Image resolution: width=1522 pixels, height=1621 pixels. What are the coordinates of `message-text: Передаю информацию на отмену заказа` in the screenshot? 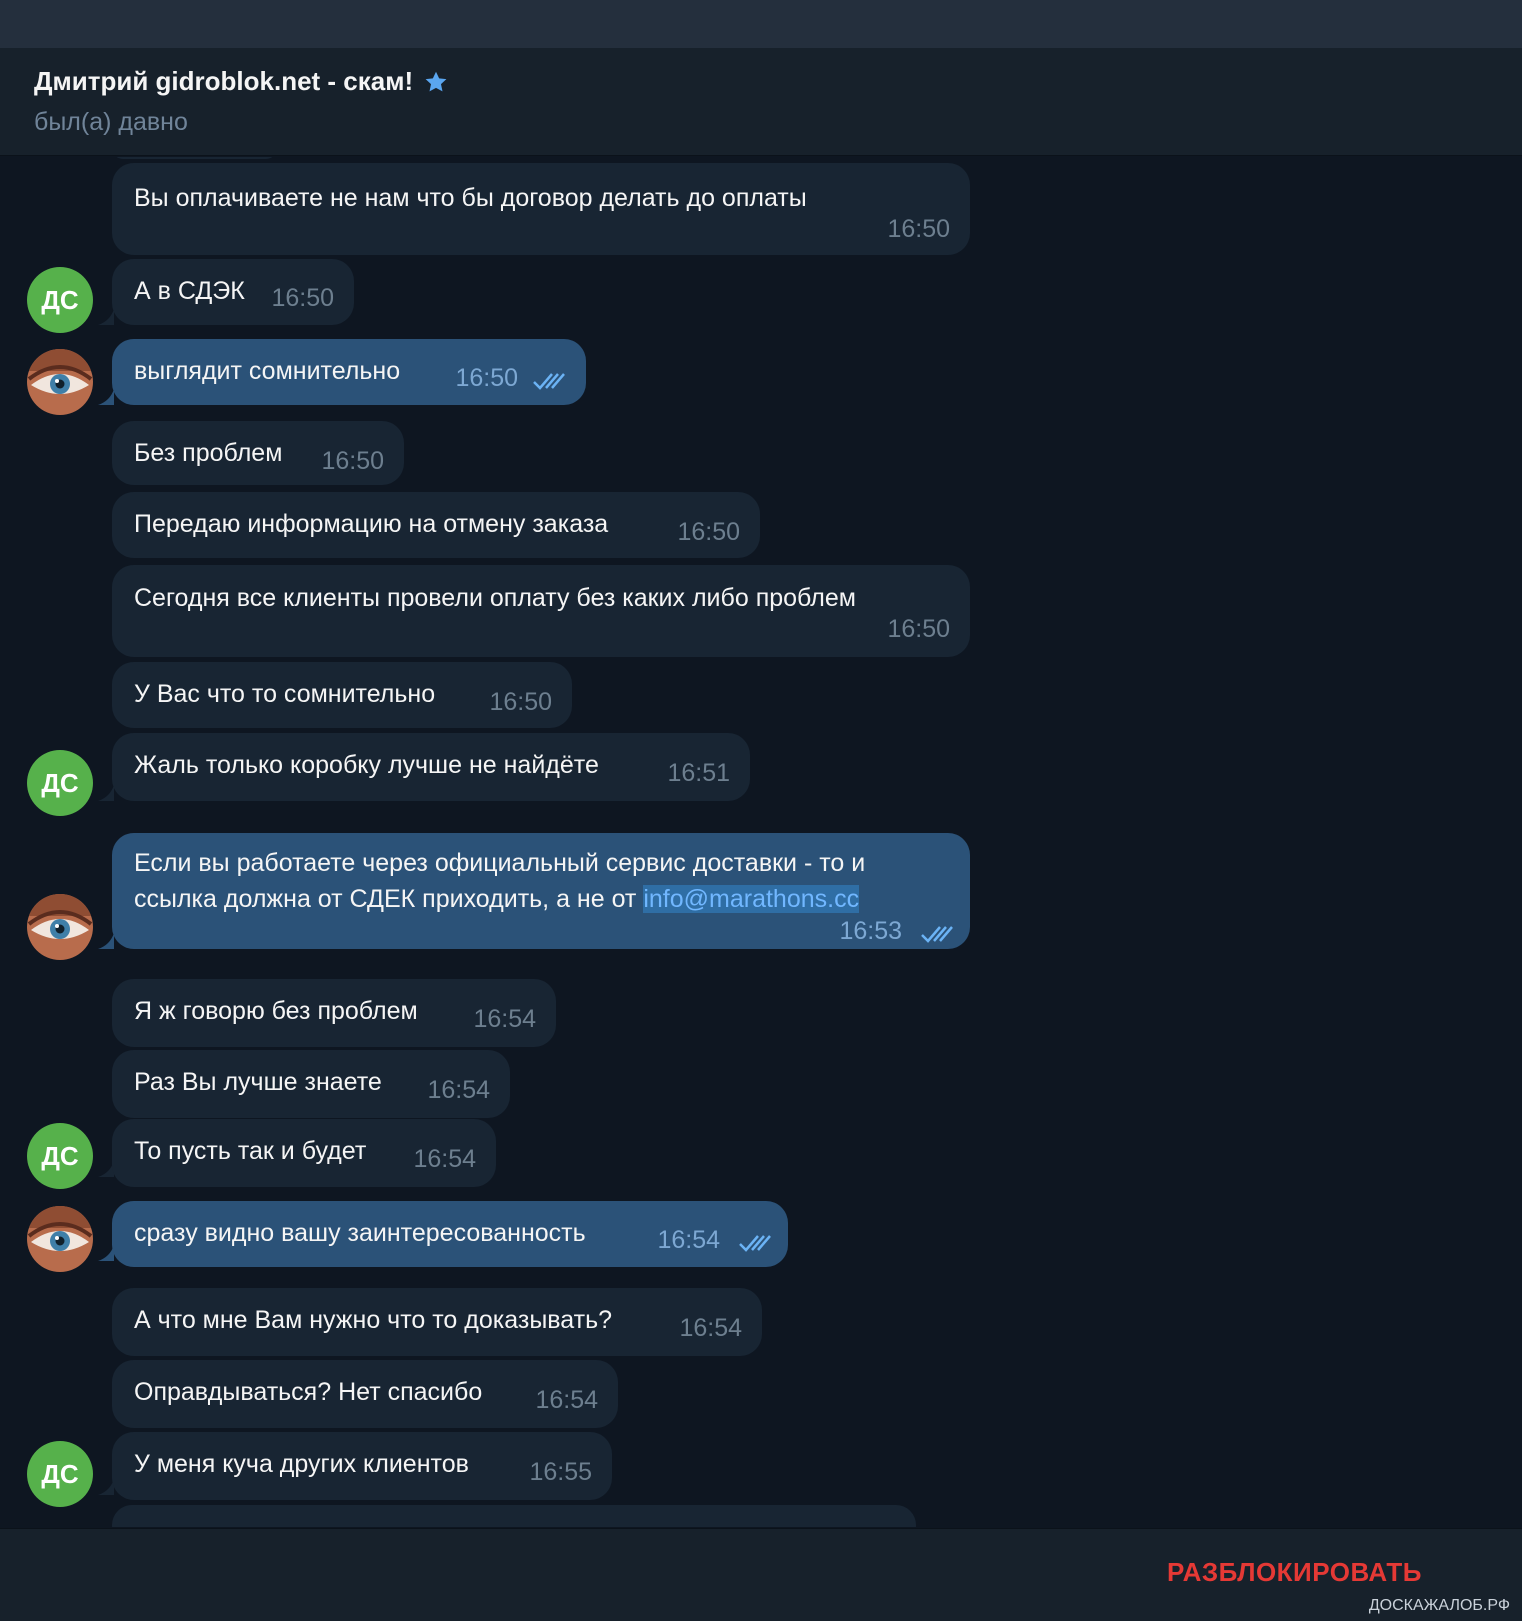 It's located at (371, 524).